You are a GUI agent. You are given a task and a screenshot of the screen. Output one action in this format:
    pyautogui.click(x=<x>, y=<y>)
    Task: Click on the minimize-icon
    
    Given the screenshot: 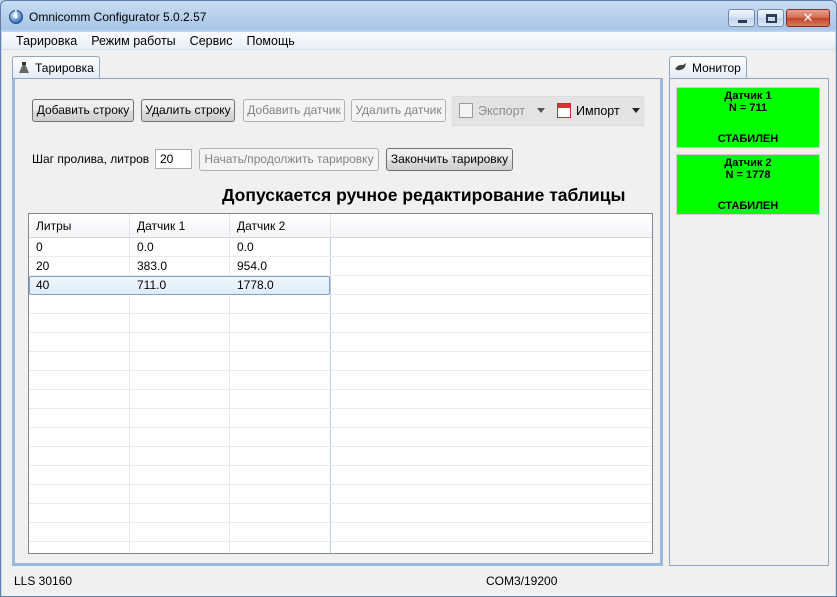 What is the action you would take?
    pyautogui.click(x=742, y=21)
    